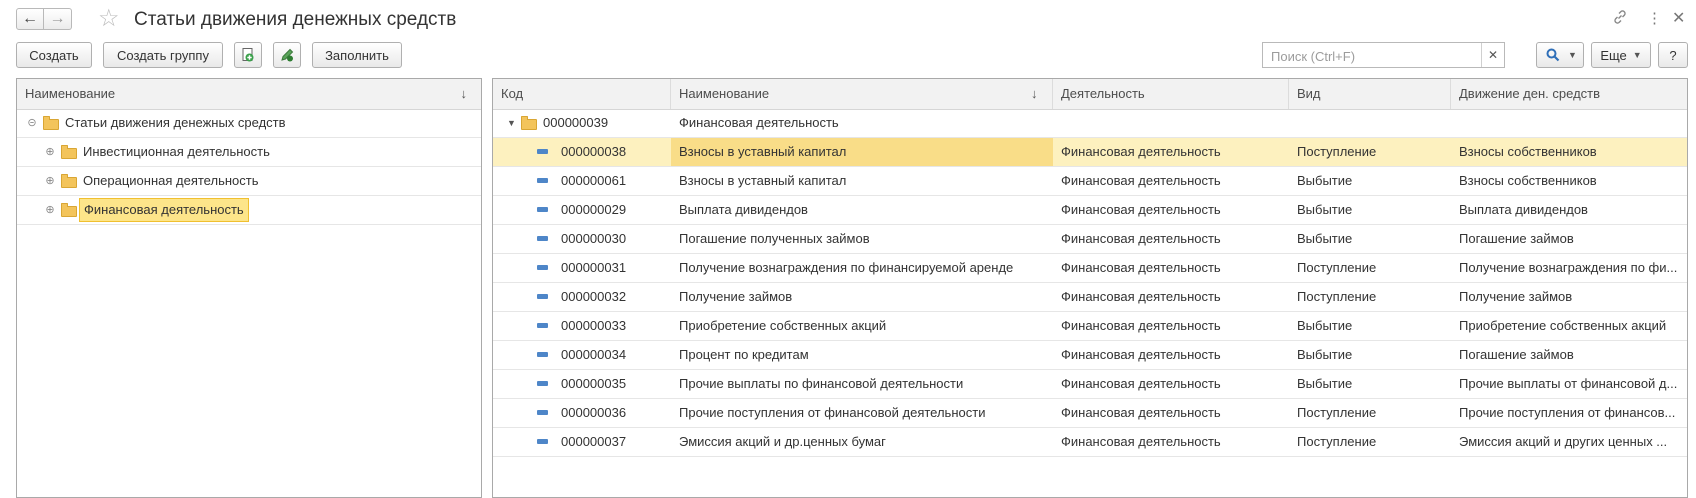 The height and width of the screenshot is (498, 1696). What do you see at coordinates (774, 238) in the screenshot?
I see `cell-name: Погашение полученных займов` at bounding box center [774, 238].